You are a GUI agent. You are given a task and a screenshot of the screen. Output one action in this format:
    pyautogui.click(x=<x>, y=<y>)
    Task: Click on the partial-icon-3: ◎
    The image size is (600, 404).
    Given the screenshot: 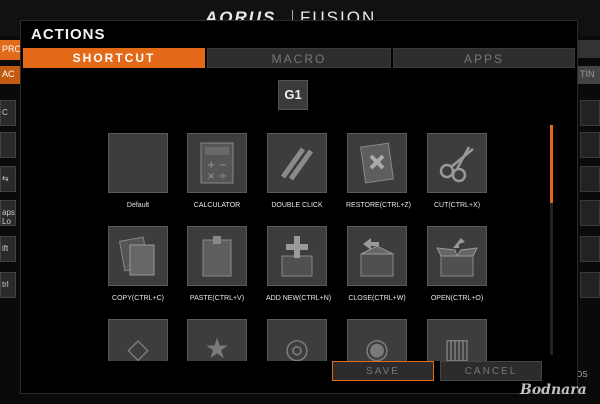 What is the action you would take?
    pyautogui.click(x=297, y=340)
    